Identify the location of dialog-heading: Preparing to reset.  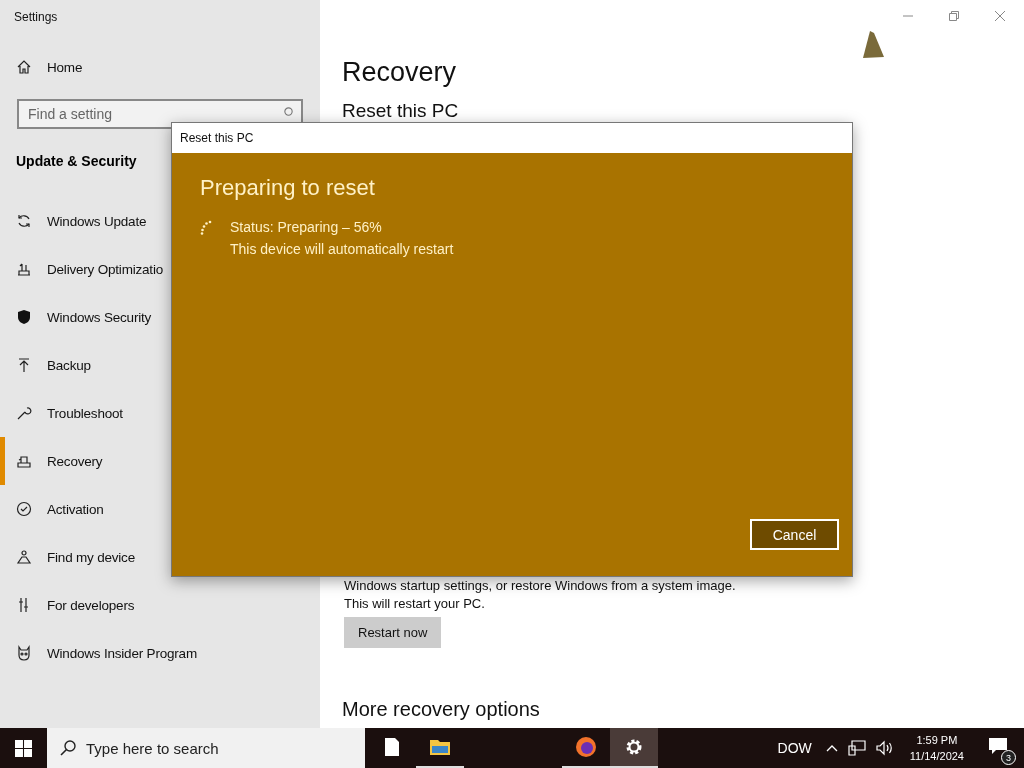
(287, 188).